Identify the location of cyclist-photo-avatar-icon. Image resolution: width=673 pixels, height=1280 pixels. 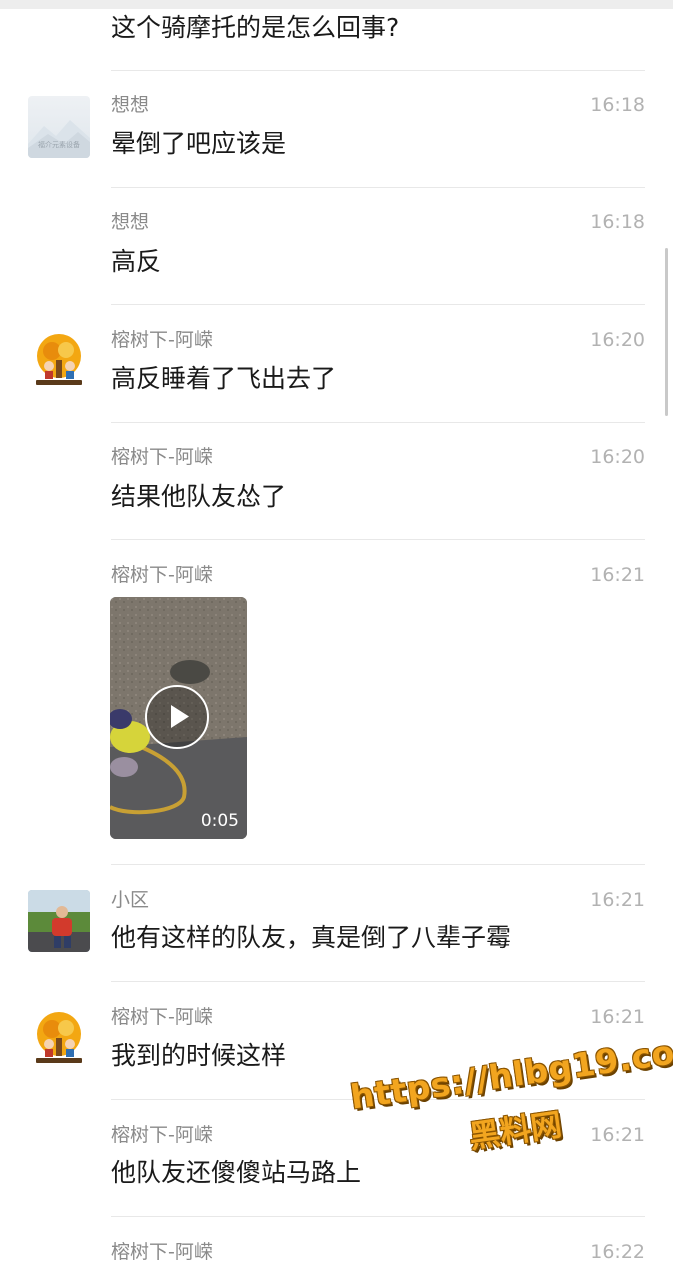
(59, 921).